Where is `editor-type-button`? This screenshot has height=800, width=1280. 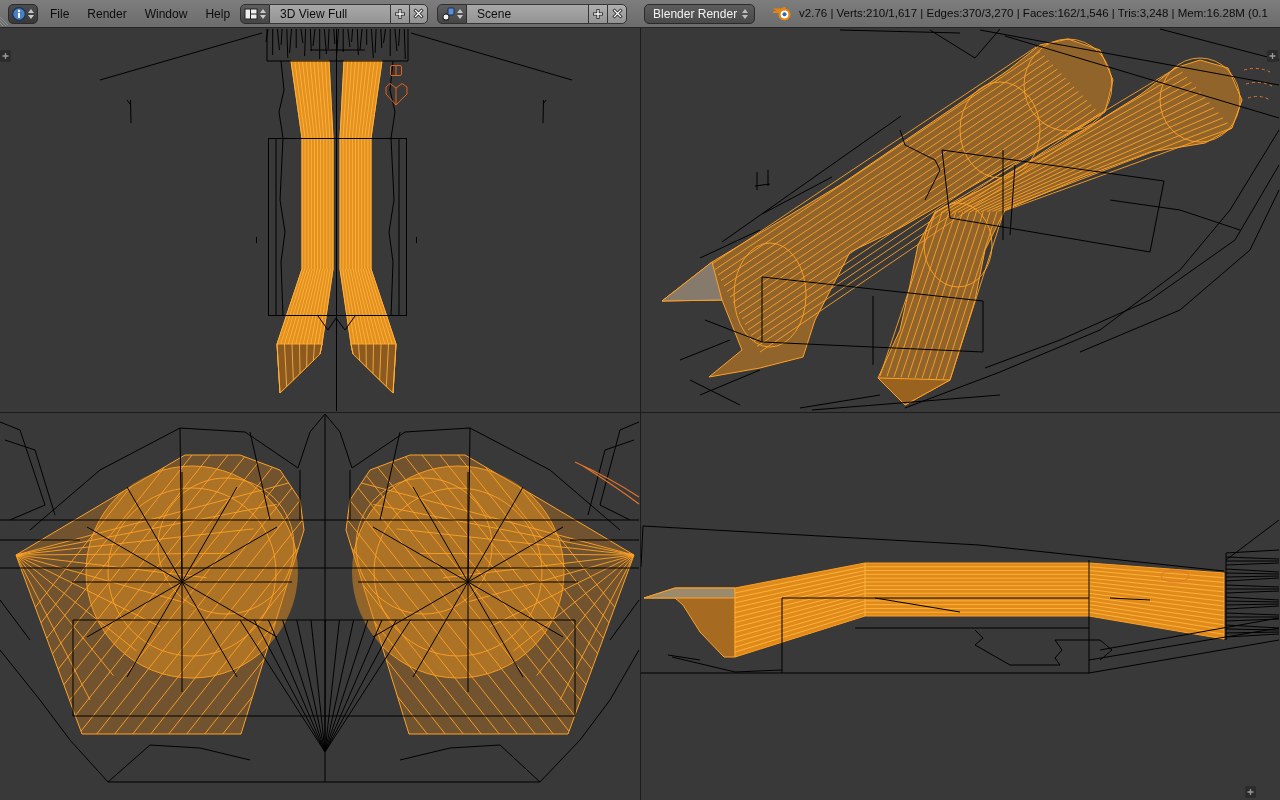 editor-type-button is located at coordinates (23, 13).